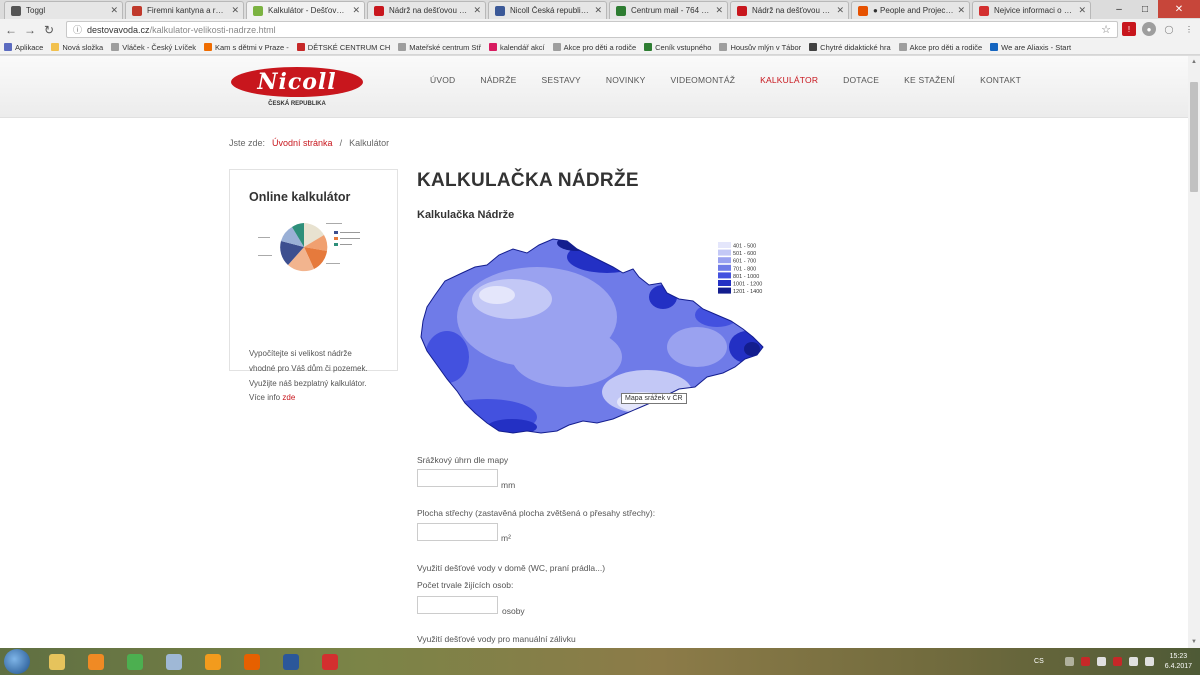 This screenshot has width=1200, height=675. What do you see at coordinates (442, 80) in the screenshot?
I see `nav-item: ÚVOD` at bounding box center [442, 80].